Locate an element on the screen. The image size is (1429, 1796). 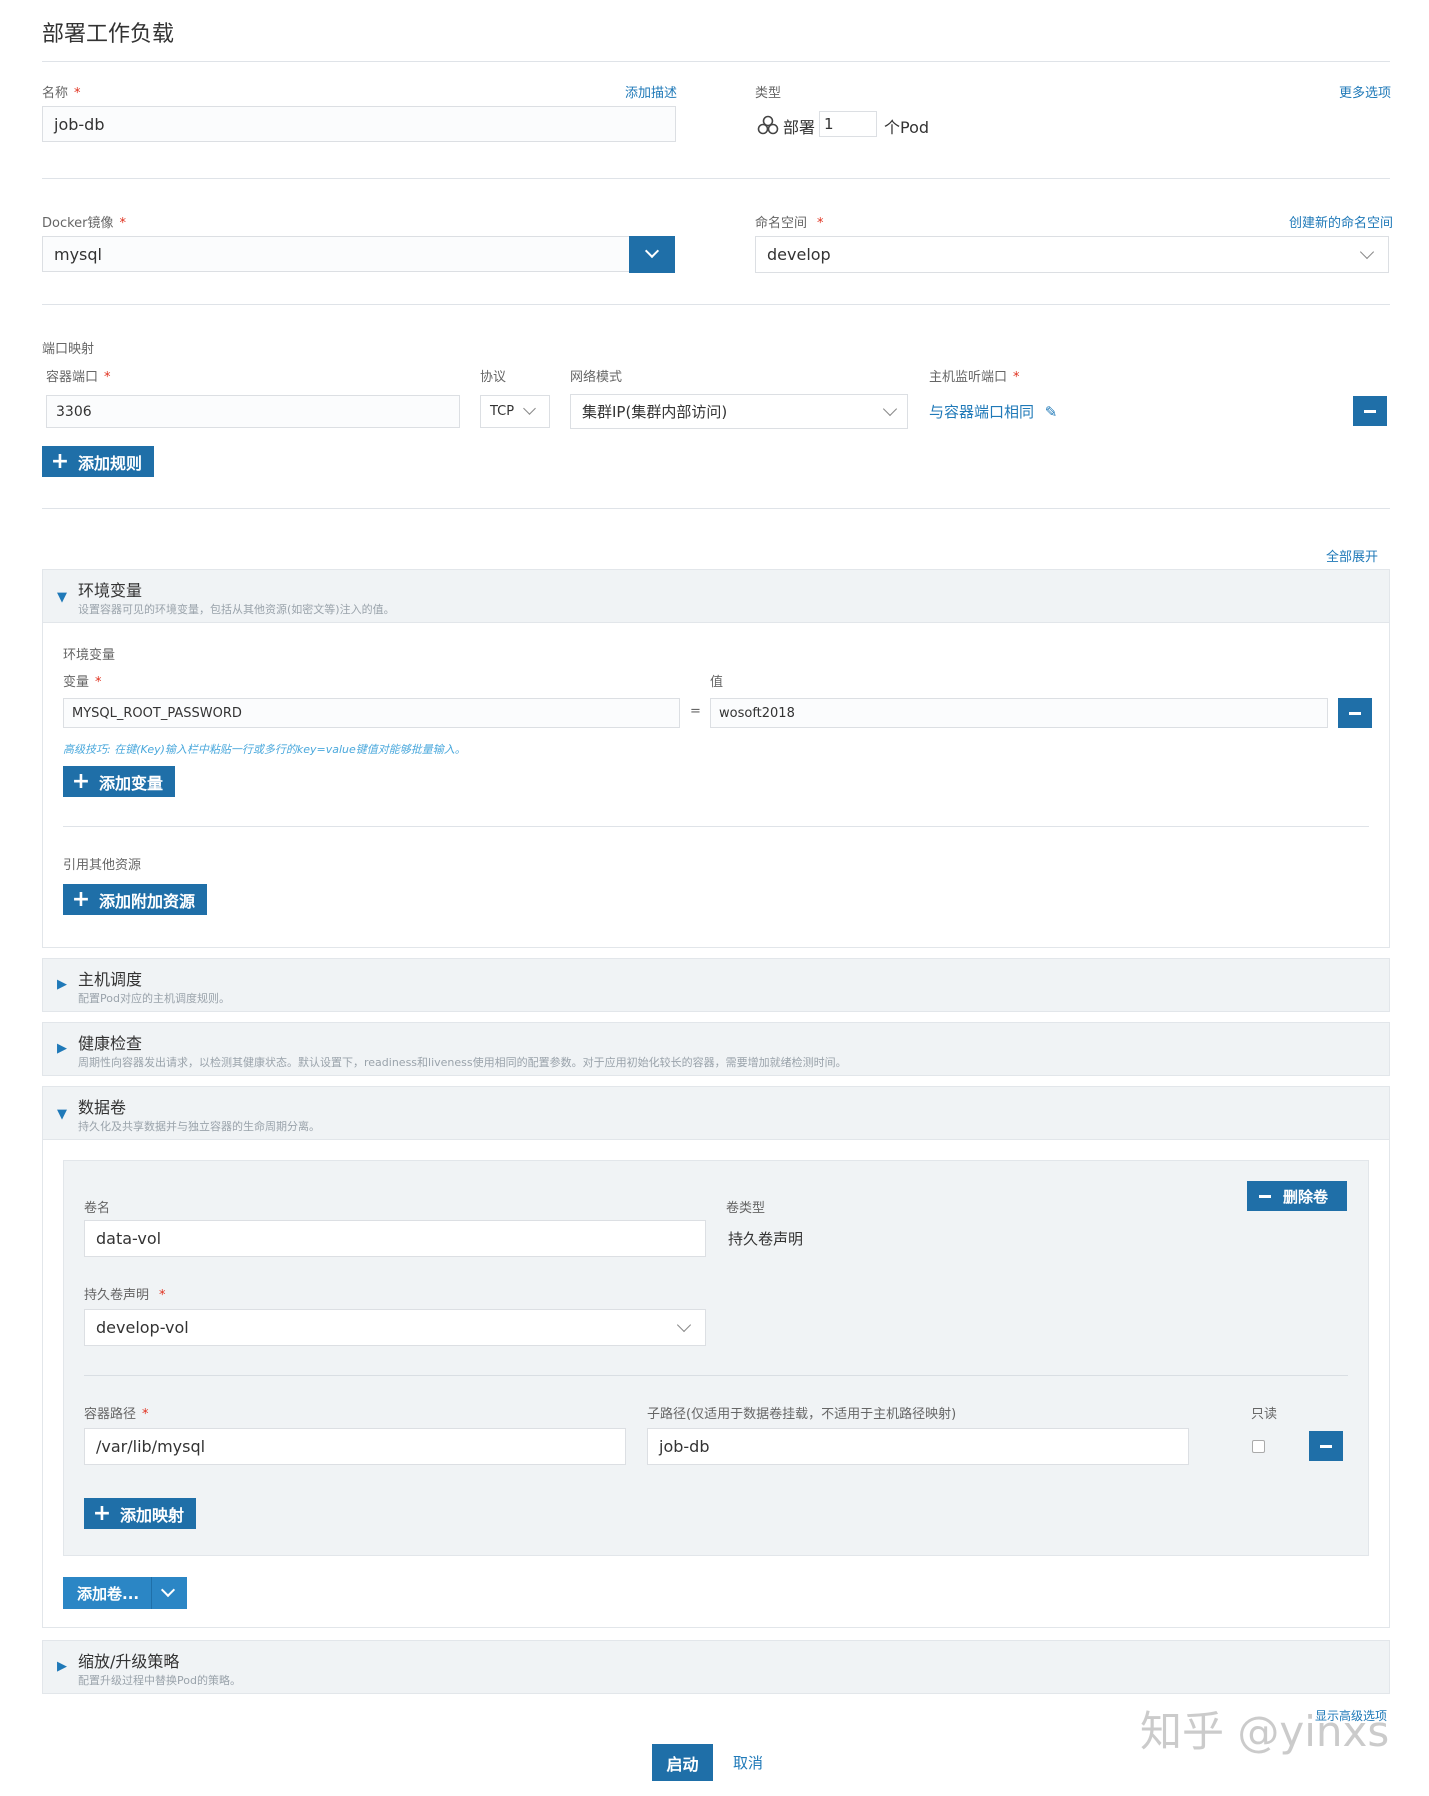
network-mode-value: 集群IP(集群内部访问) is located at coordinates (655, 412).